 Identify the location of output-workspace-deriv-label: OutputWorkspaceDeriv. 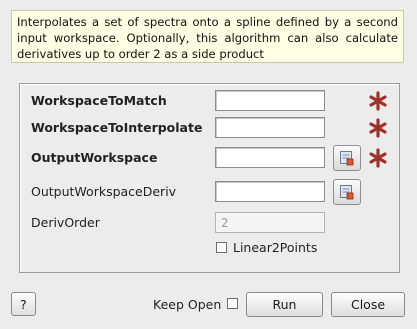
(104, 191).